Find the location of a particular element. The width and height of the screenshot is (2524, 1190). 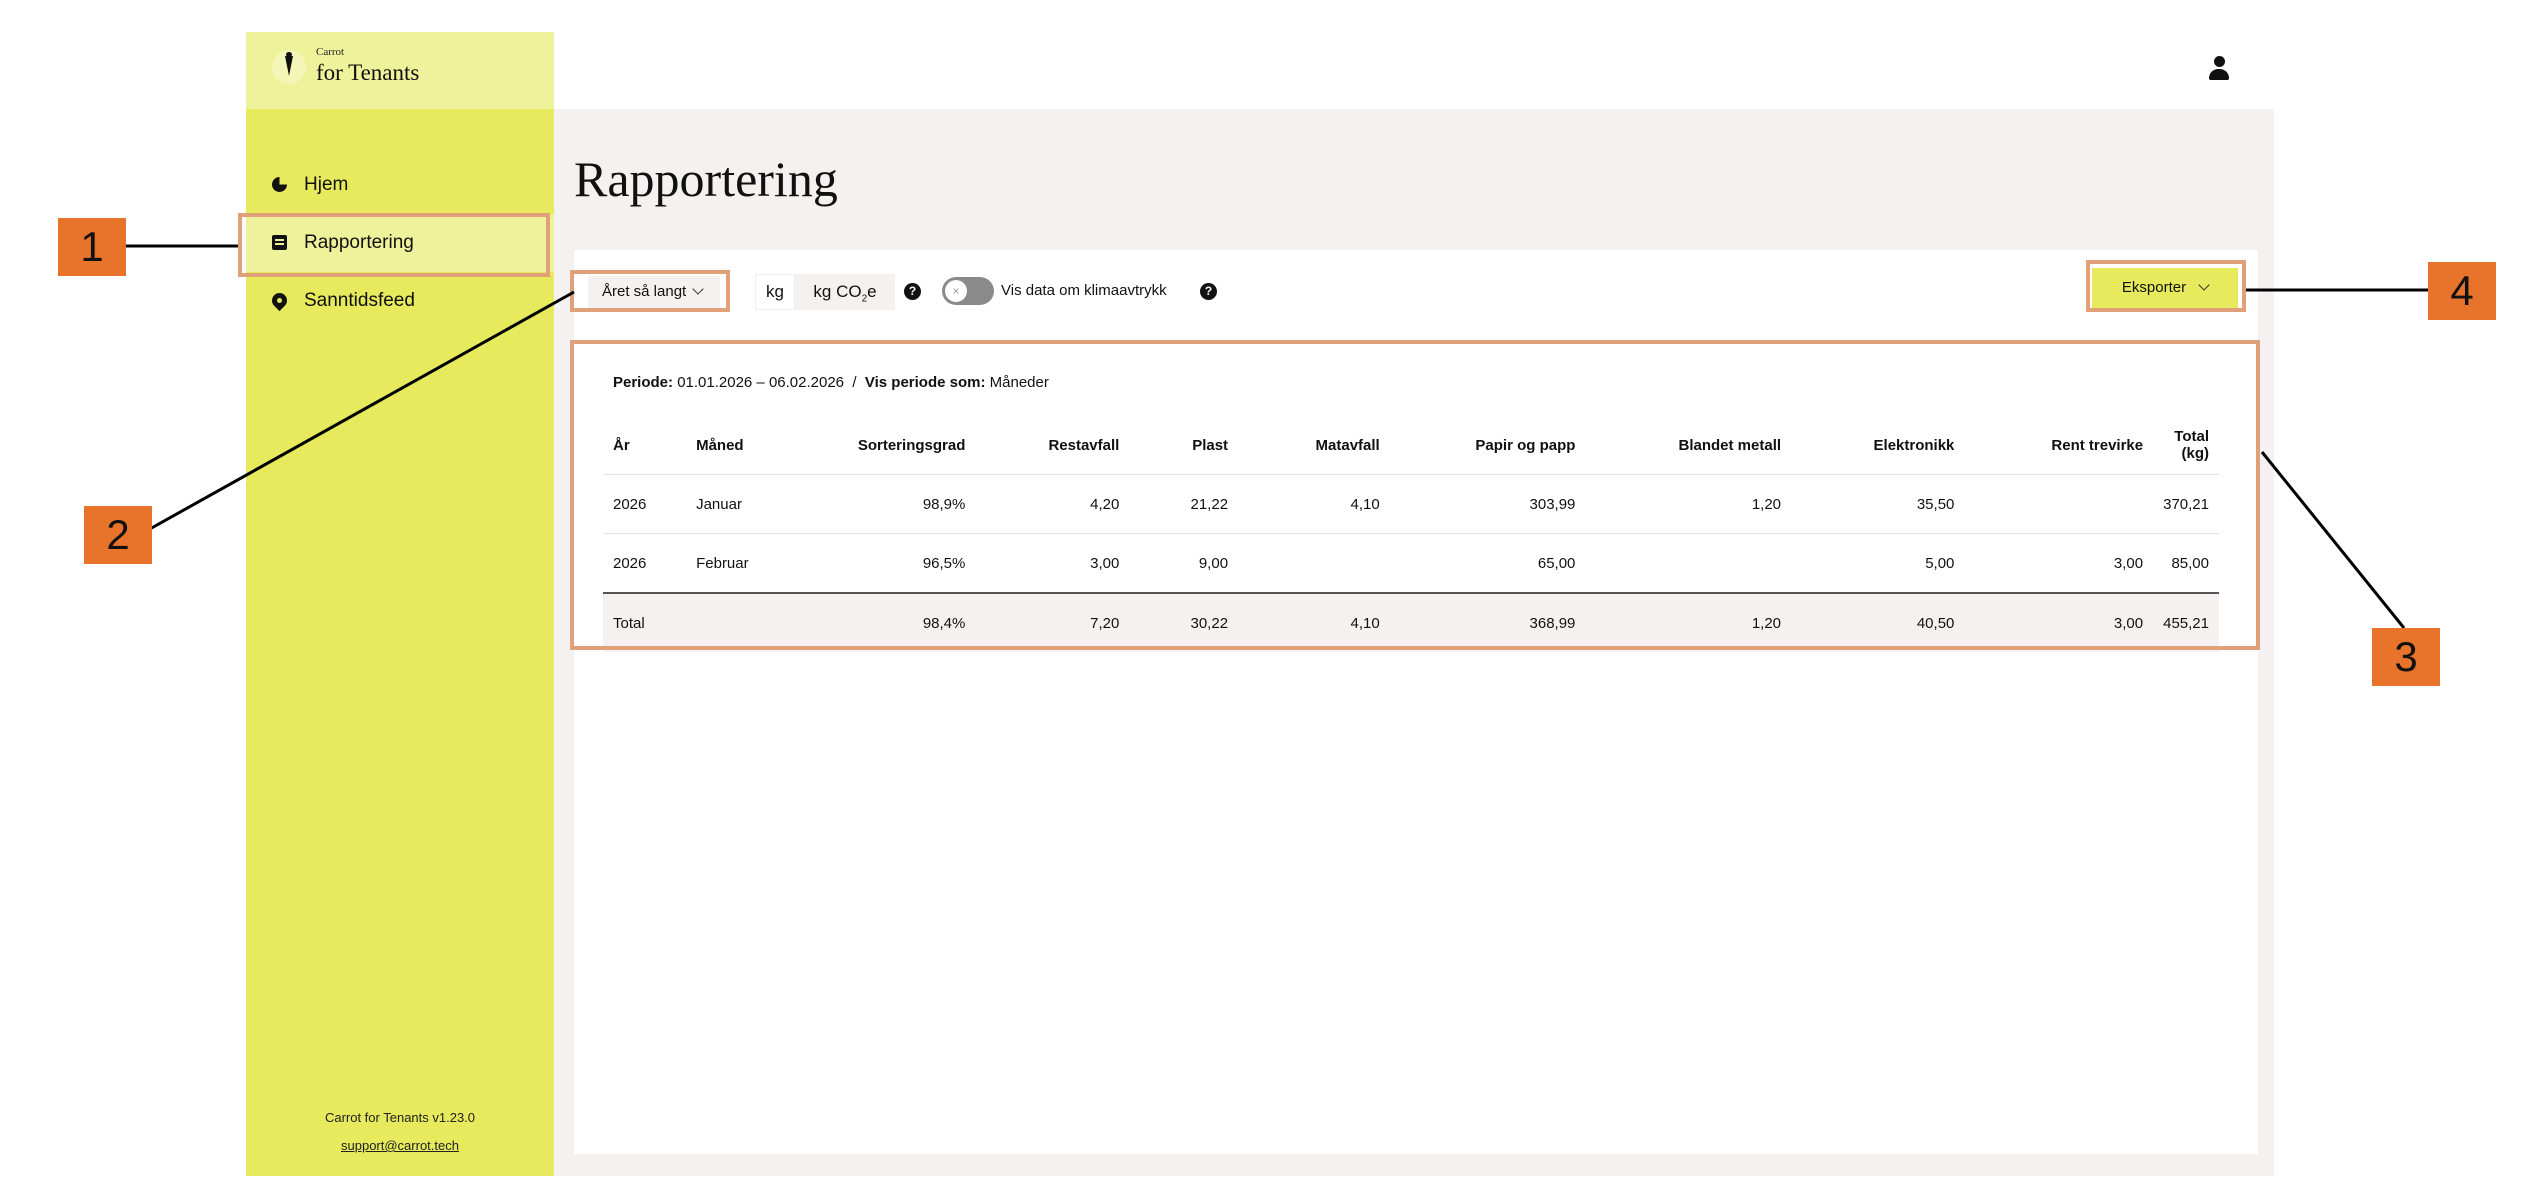

annotation-badge-1: 1 is located at coordinates (92, 247).